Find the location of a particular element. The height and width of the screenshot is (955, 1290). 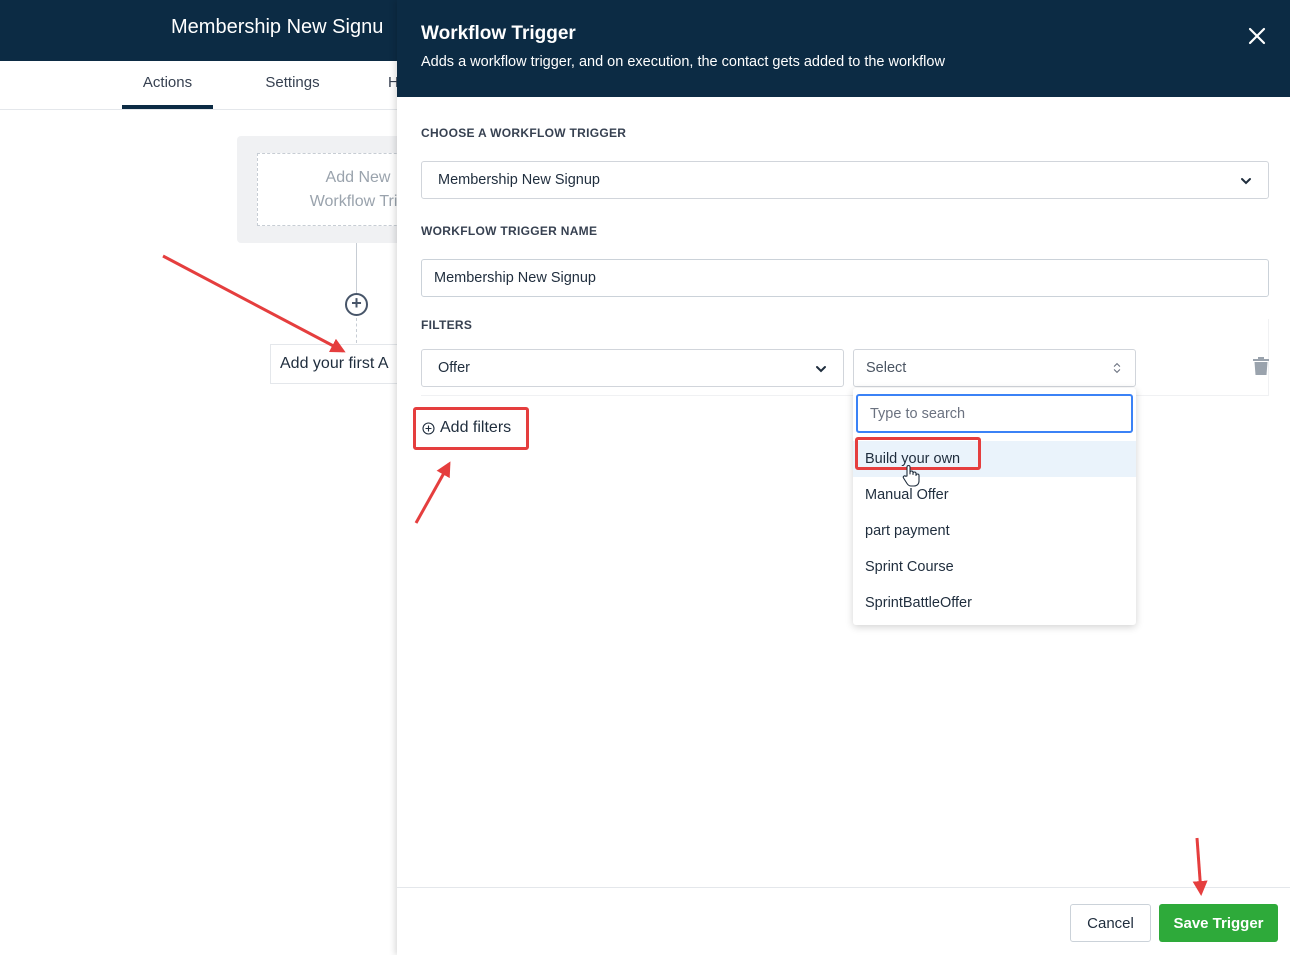

add-filters-button: Add filters is located at coordinates (471, 428).